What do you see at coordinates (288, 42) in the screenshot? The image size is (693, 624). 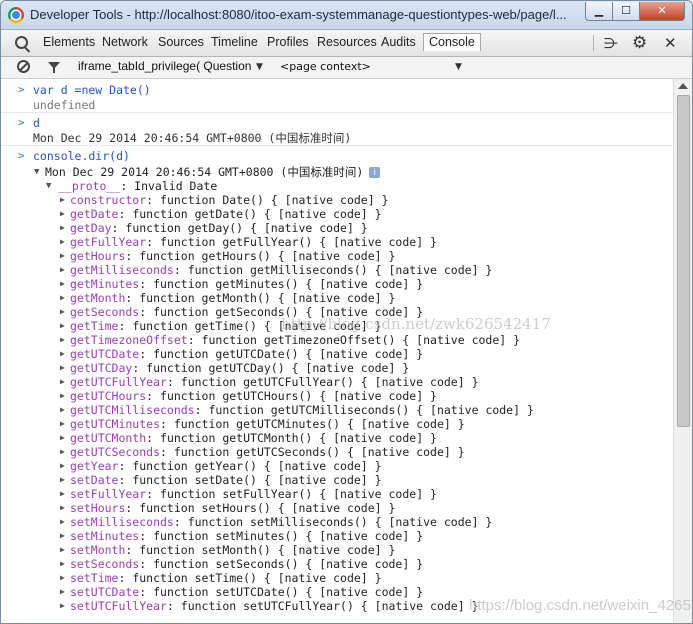 I see `tab-profiles: Profiles` at bounding box center [288, 42].